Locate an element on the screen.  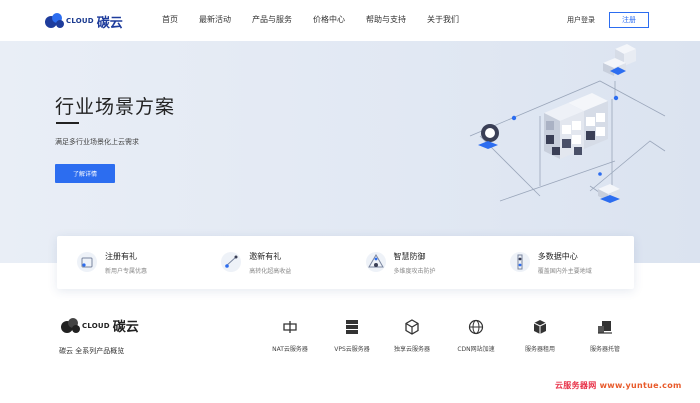
hero-cube-illustration is located at coordinates (567, 123).